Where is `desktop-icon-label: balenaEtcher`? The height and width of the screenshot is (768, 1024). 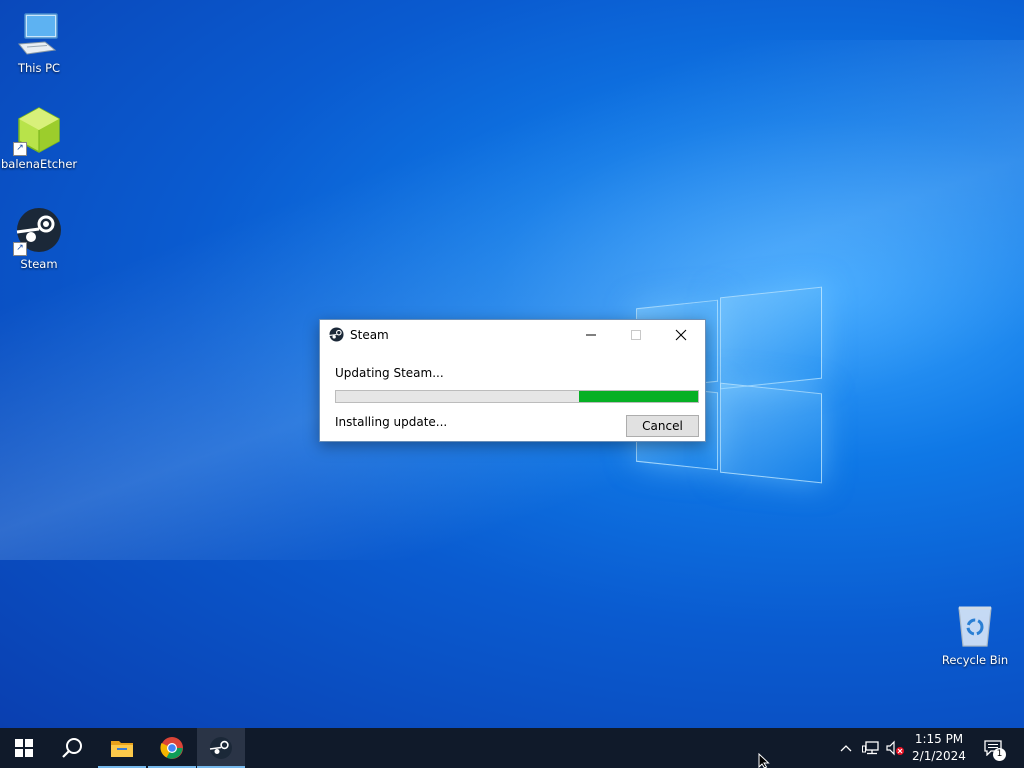
desktop-icon-label: balenaEtcher is located at coordinates (39, 164).